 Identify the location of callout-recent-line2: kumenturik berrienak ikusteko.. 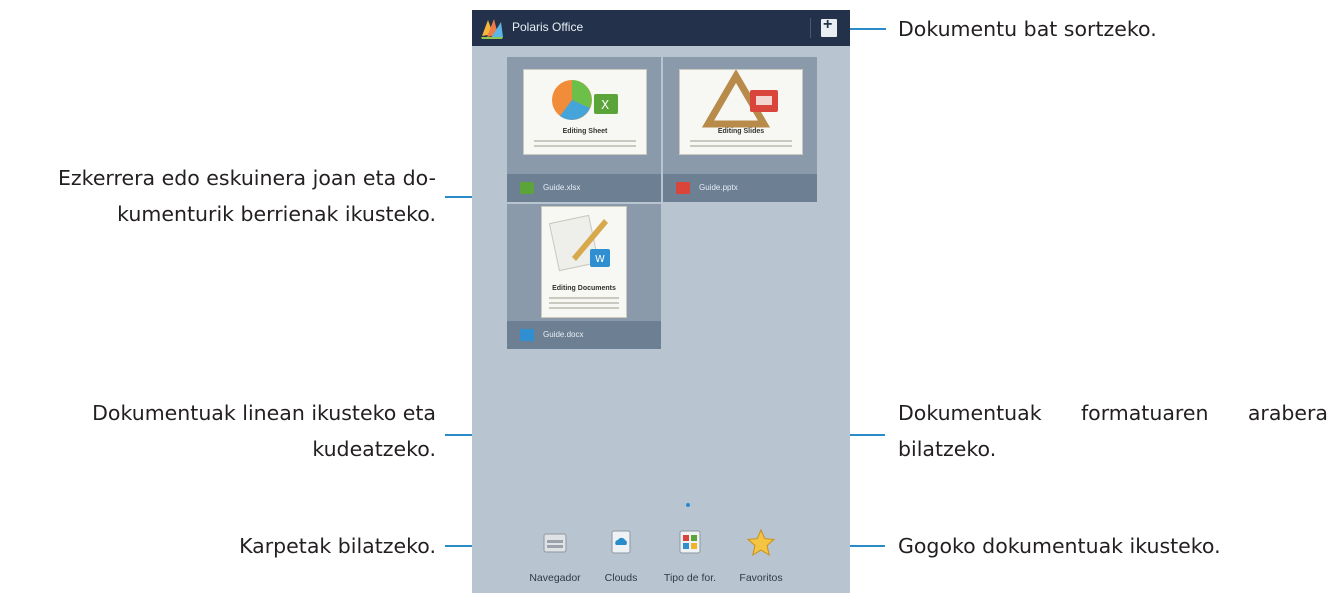
(276, 214).